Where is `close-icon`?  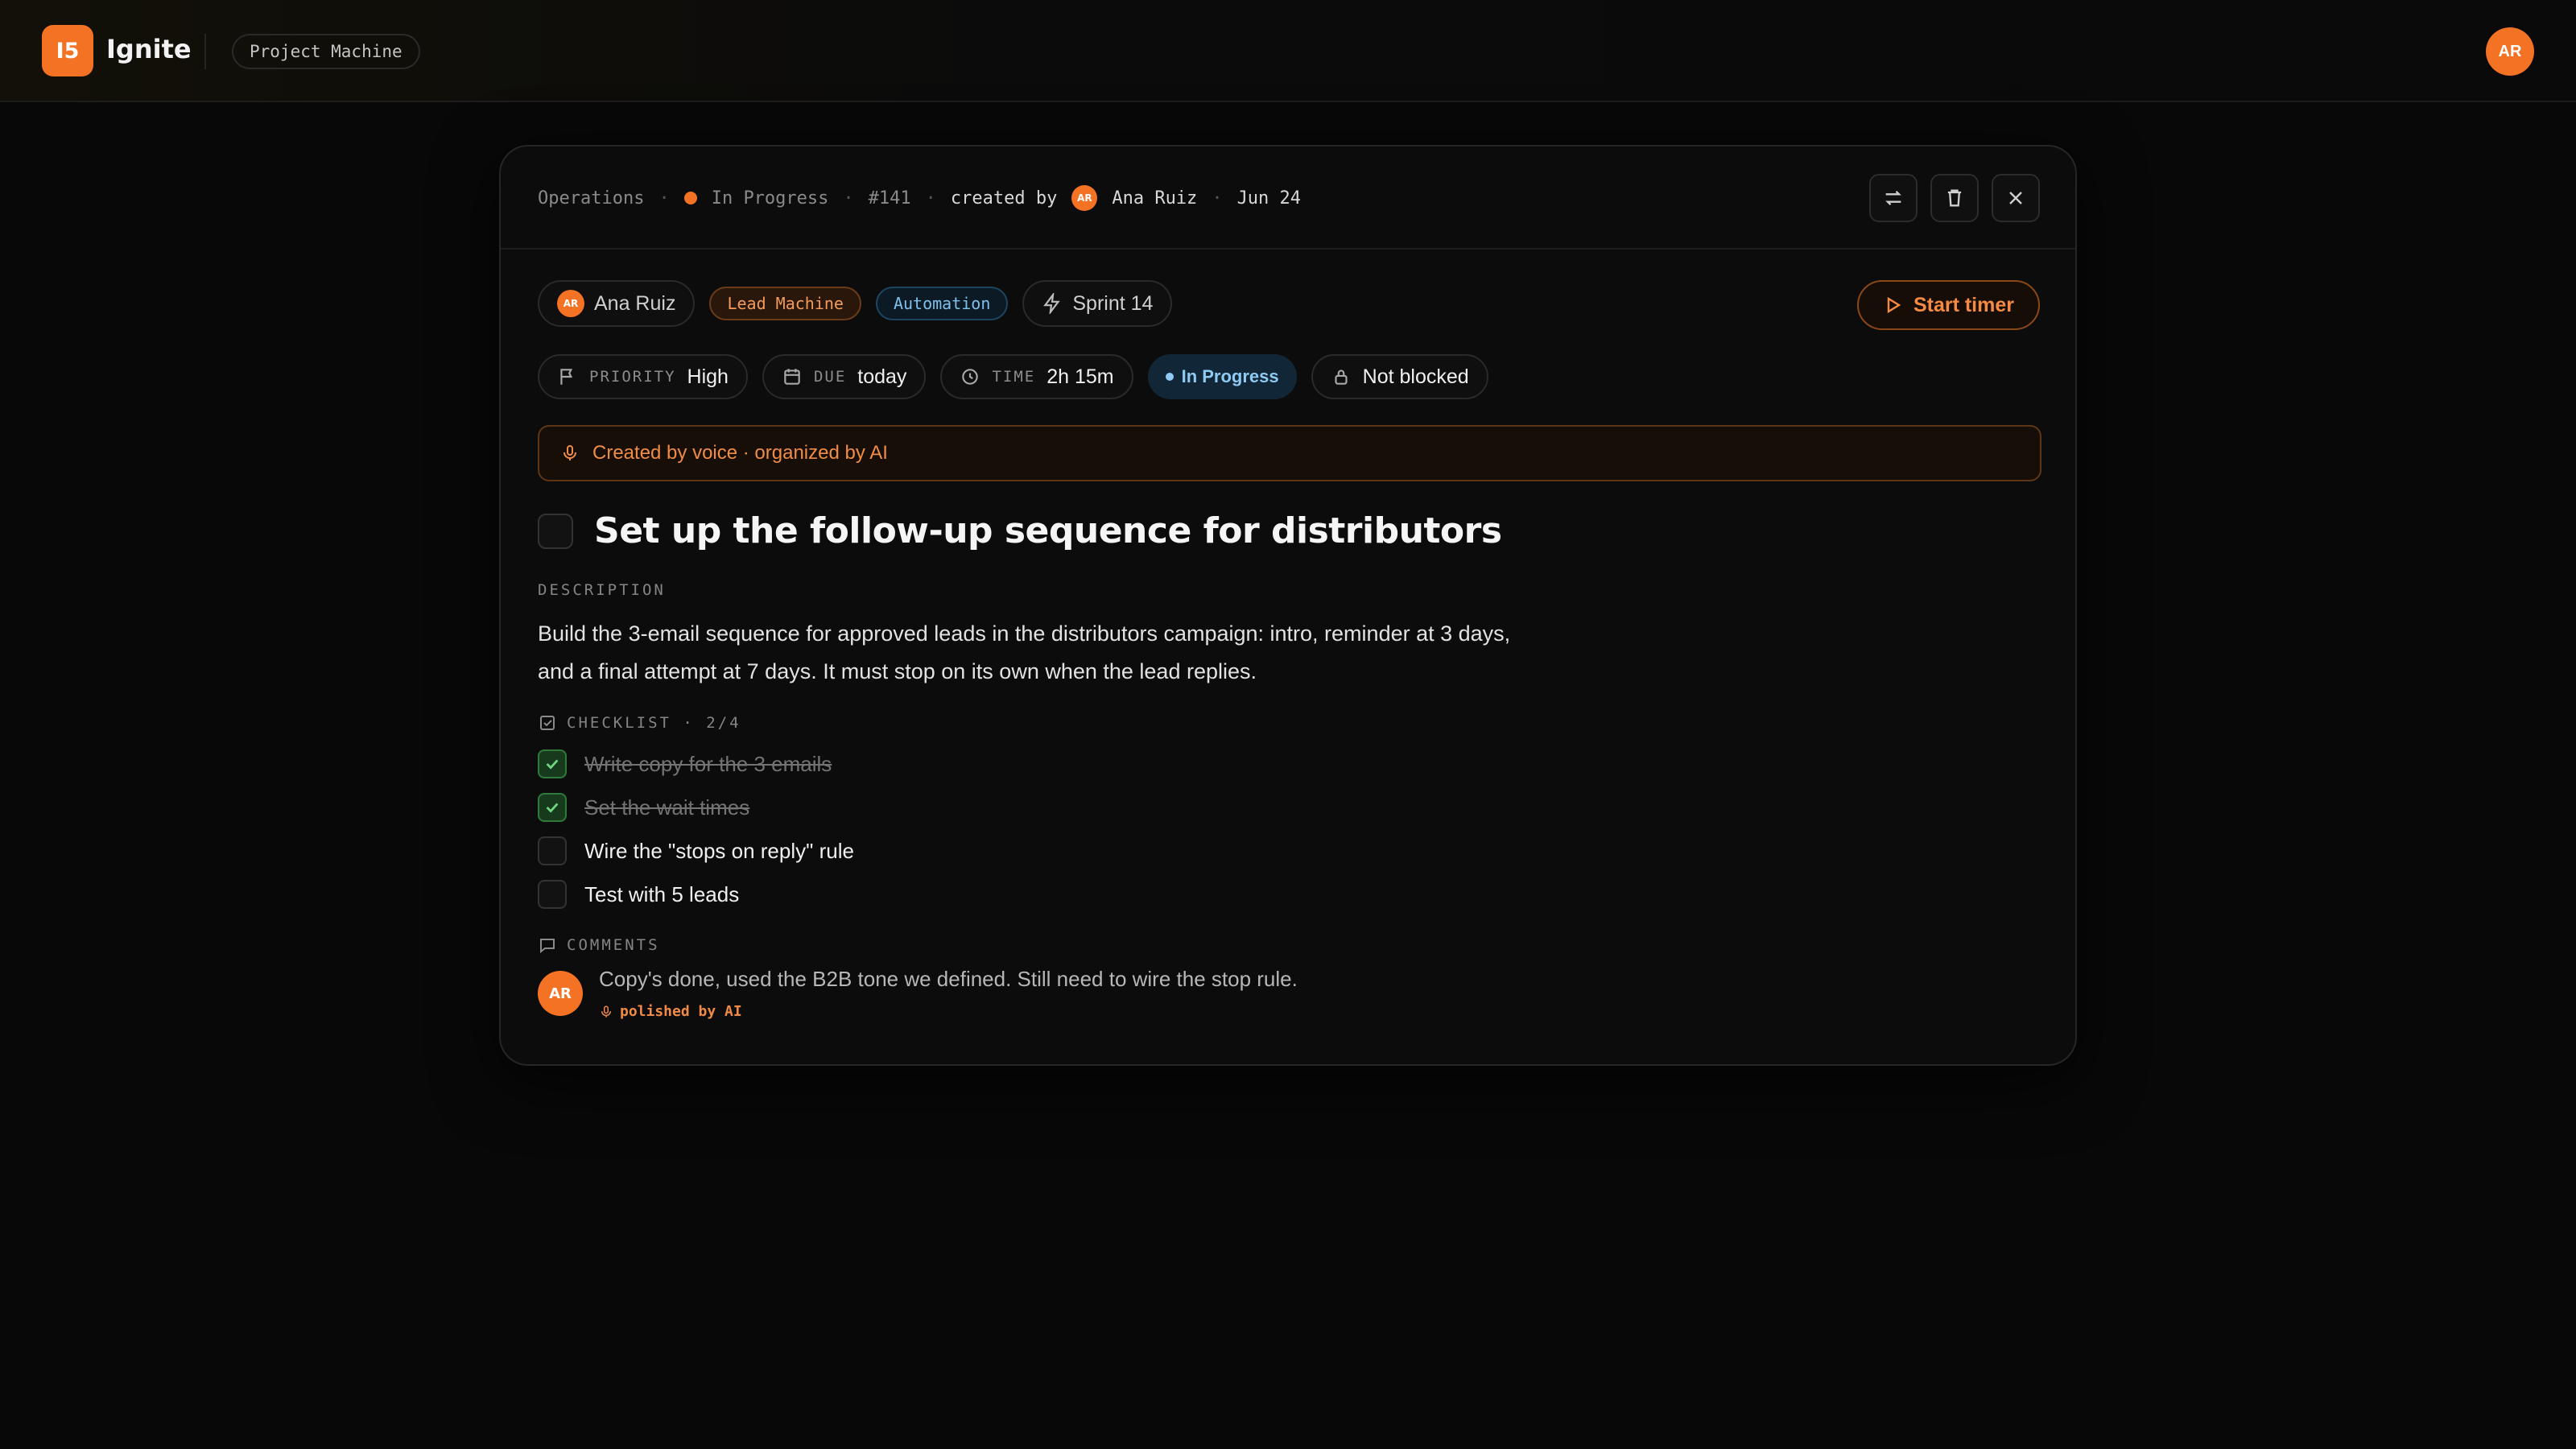 close-icon is located at coordinates (2015, 198).